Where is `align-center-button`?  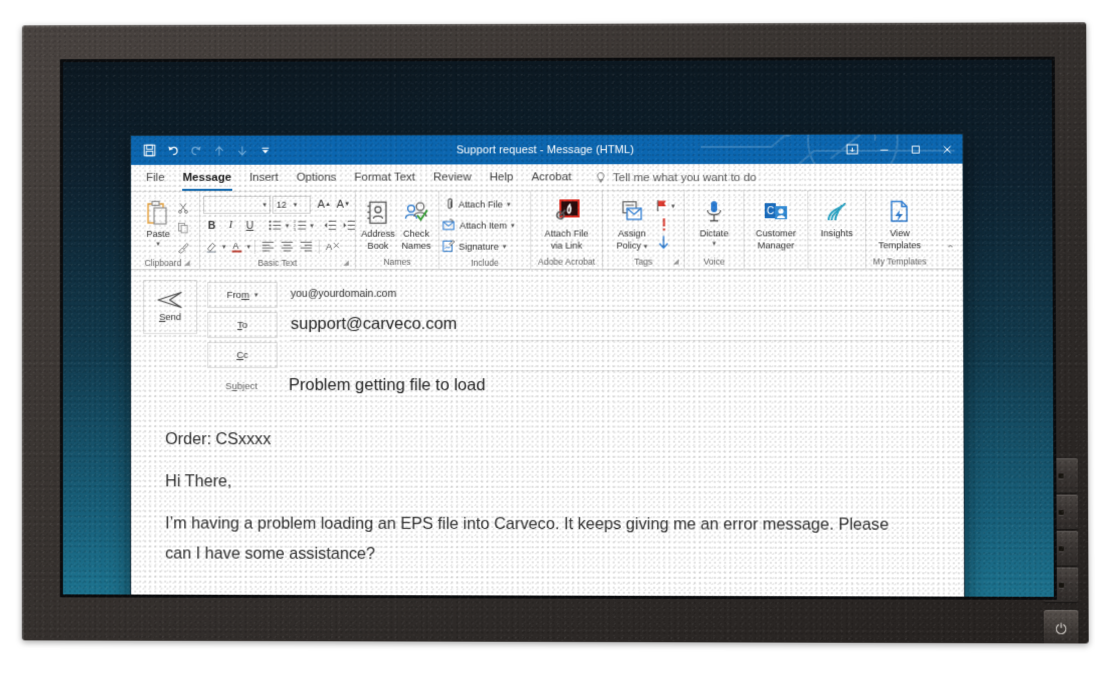
align-center-button is located at coordinates (287, 246).